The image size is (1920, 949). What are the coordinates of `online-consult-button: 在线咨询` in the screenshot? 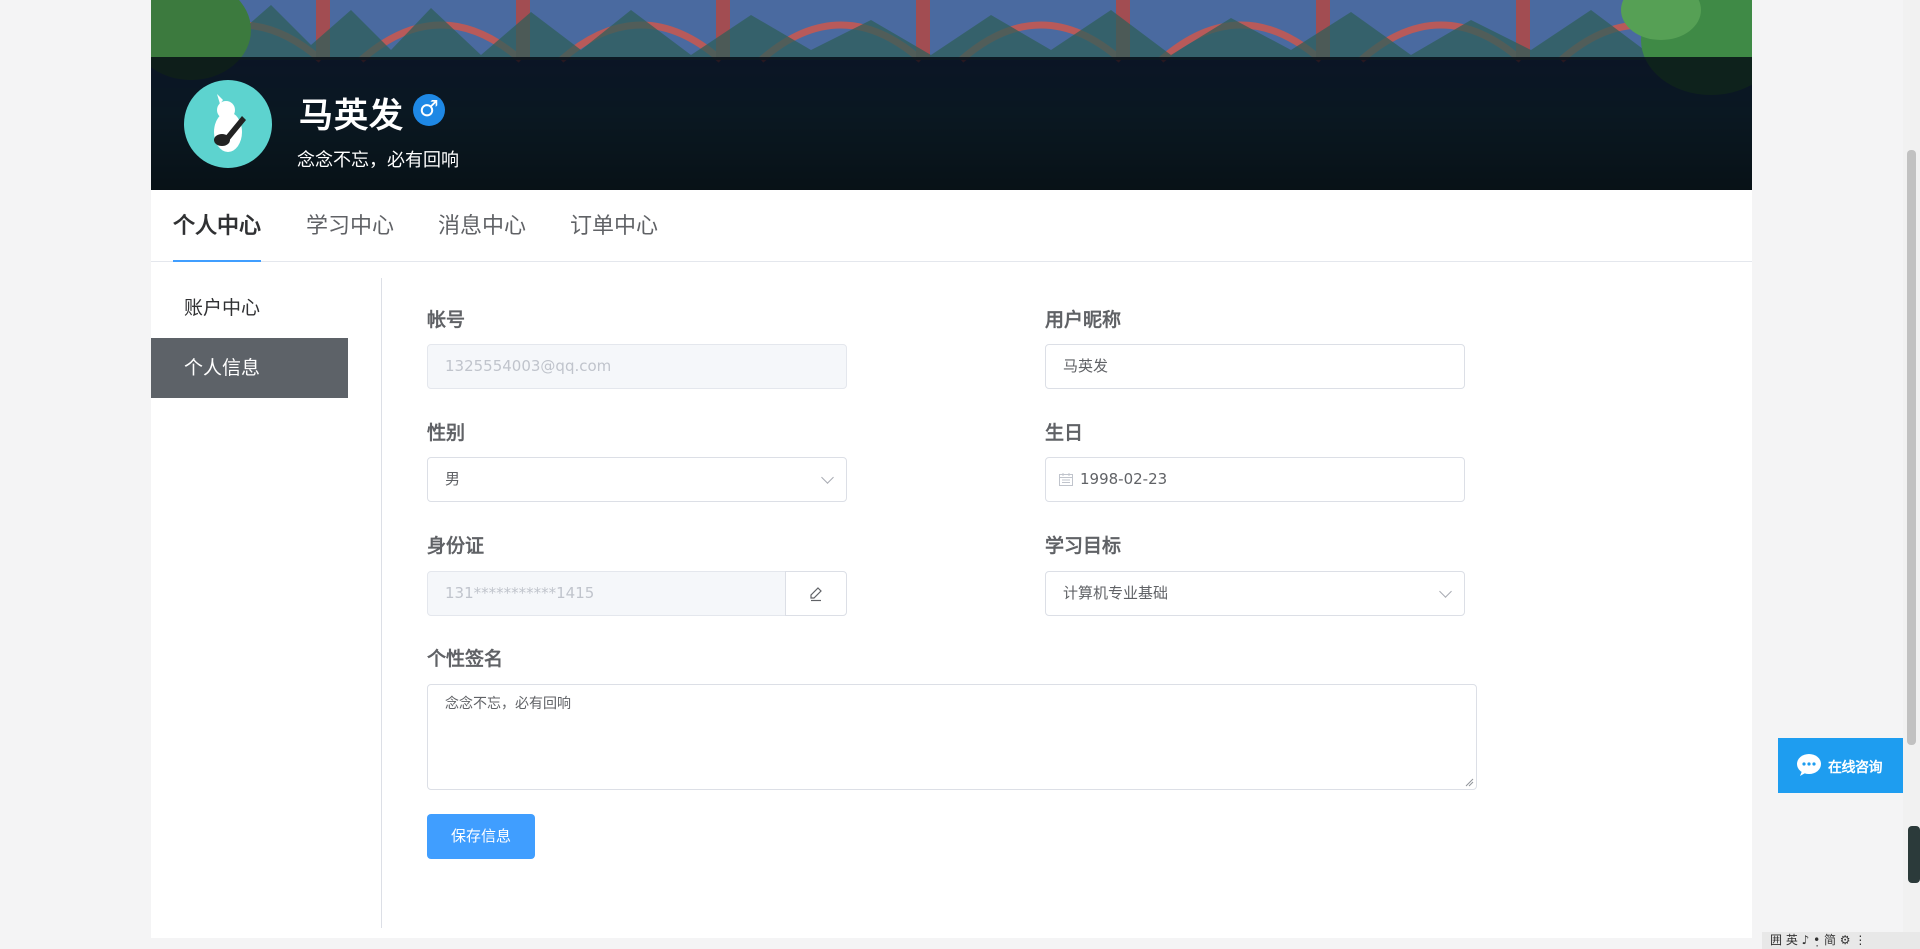 It's located at (1840, 765).